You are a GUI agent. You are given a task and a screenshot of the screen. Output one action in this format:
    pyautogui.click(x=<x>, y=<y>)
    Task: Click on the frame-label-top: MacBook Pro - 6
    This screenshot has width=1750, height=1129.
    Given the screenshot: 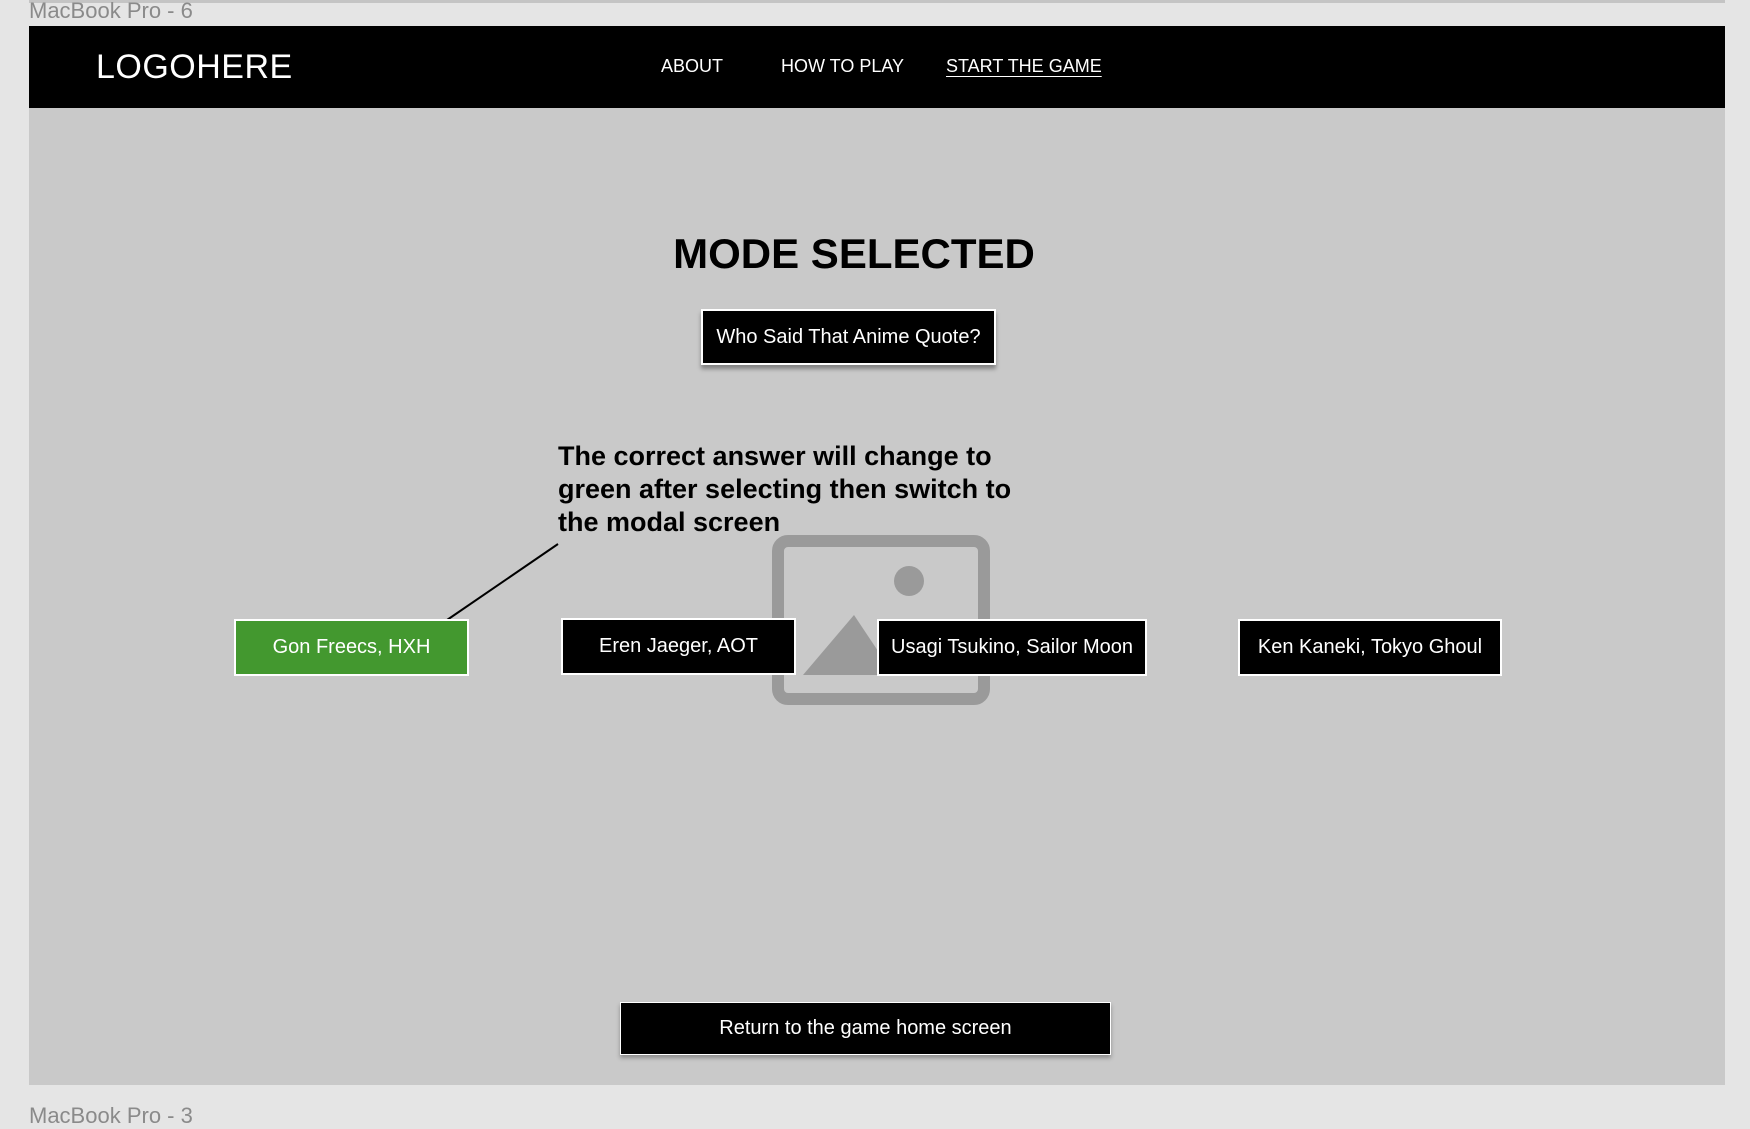 What is the action you would take?
    pyautogui.click(x=111, y=11)
    